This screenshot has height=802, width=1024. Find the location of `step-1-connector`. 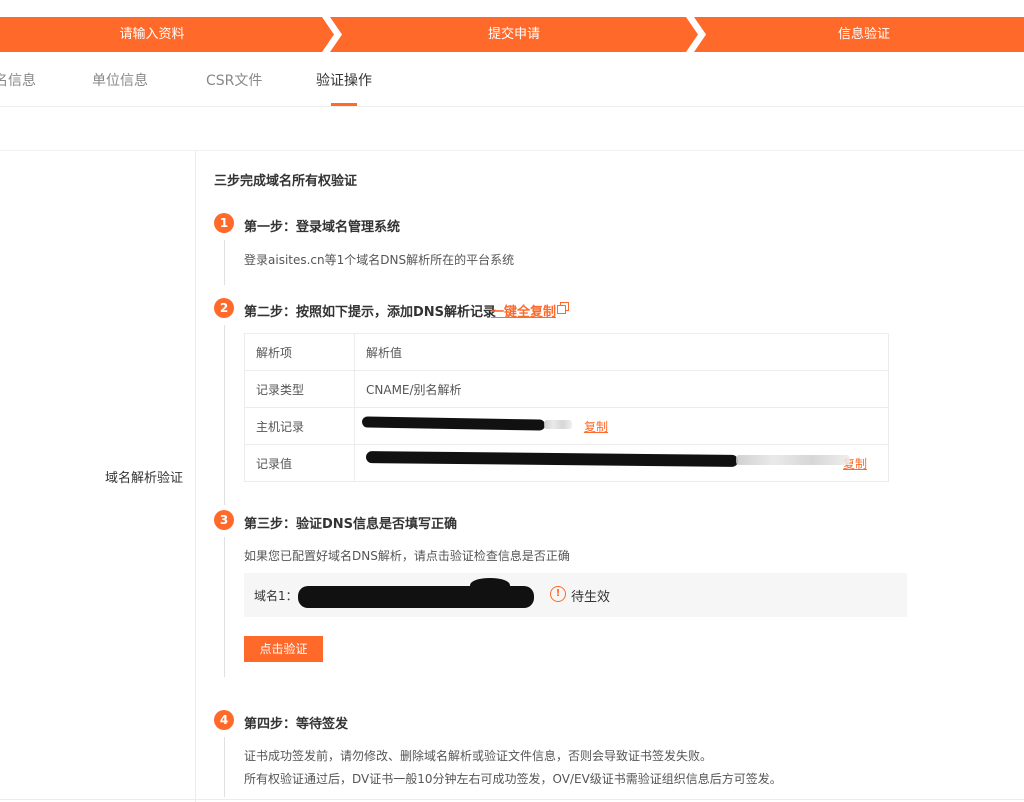

step-1-connector is located at coordinates (224, 262).